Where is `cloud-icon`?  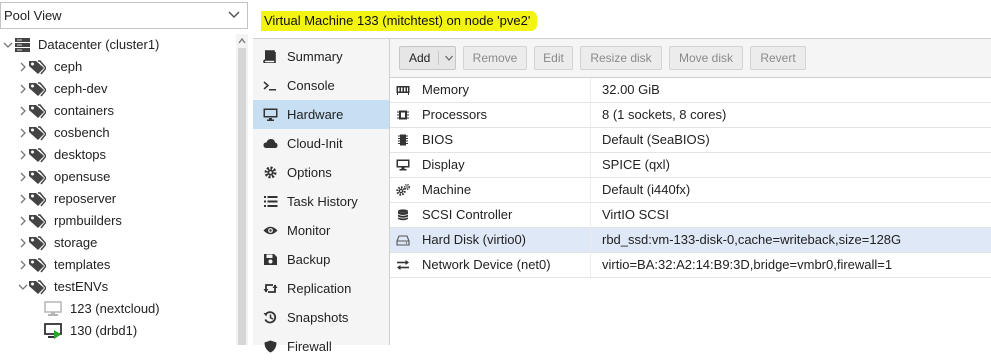 cloud-icon is located at coordinates (270, 143).